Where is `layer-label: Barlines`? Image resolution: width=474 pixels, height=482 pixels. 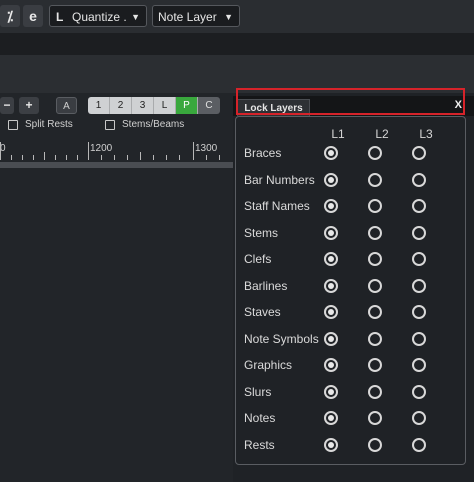
layer-label: Barlines is located at coordinates (266, 286).